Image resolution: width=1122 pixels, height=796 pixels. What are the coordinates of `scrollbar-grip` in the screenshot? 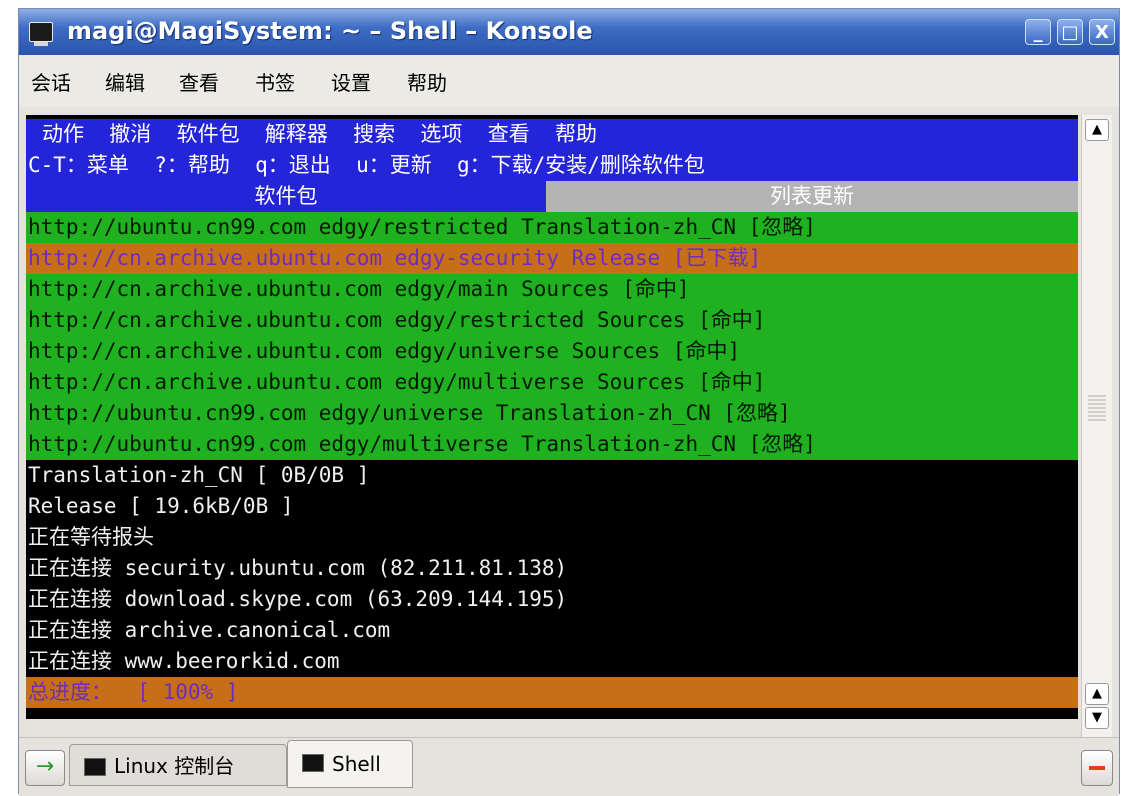 It's located at (1097, 408).